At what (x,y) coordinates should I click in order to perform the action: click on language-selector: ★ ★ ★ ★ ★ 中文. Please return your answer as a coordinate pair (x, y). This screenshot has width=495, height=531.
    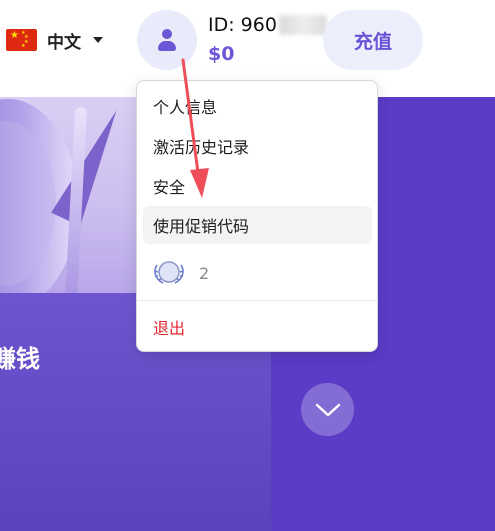
    Looking at the image, I should click on (54, 40).